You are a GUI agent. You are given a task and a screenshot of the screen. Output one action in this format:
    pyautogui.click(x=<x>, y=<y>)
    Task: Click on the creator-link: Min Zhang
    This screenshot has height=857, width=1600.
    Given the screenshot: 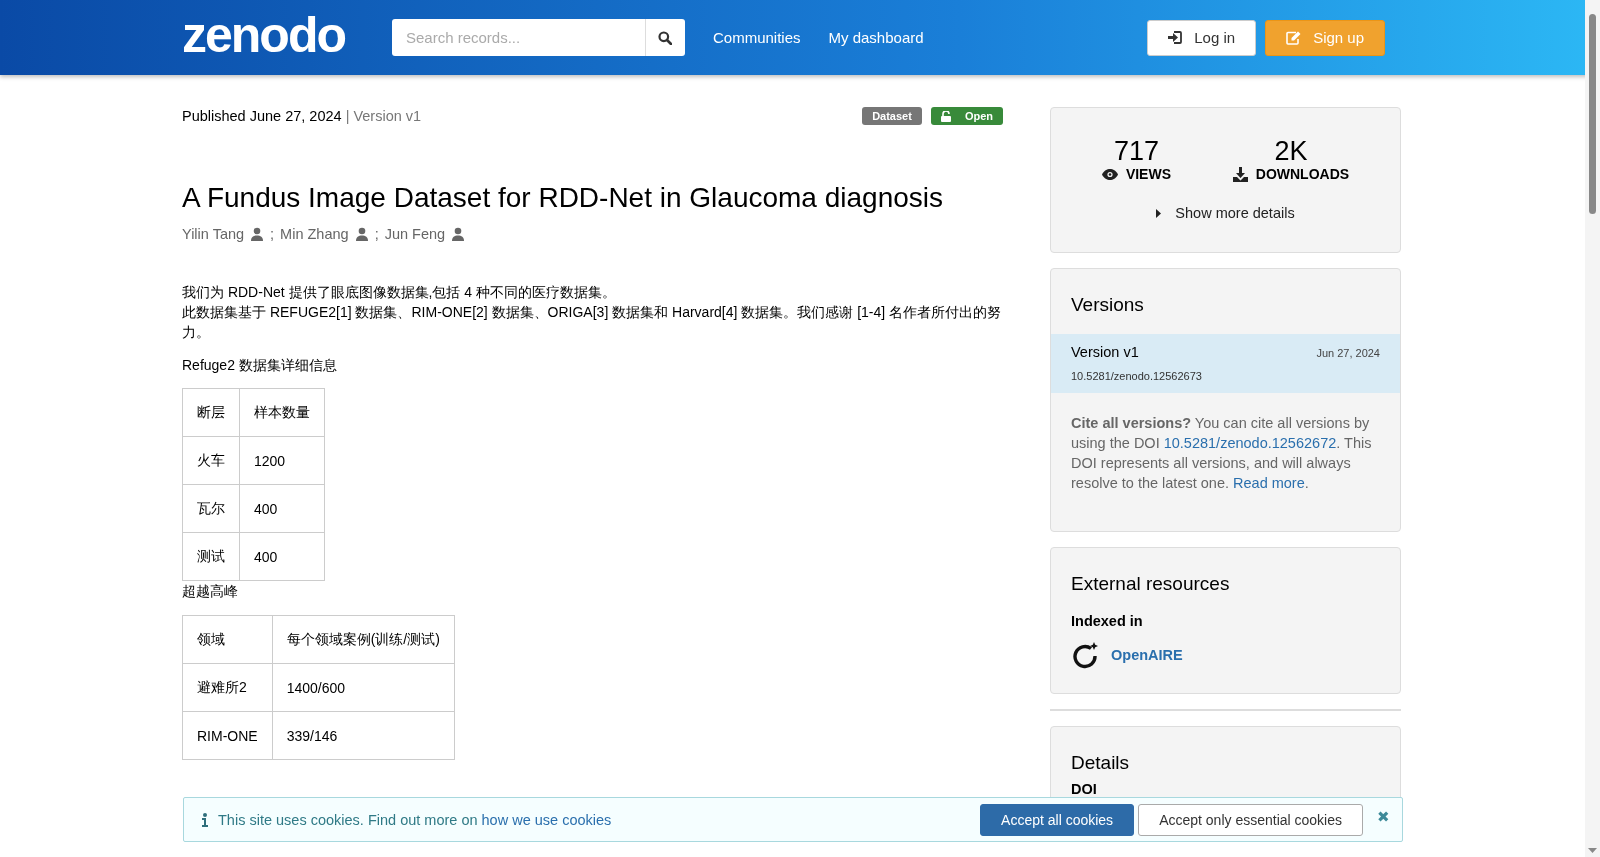 What is the action you would take?
    pyautogui.click(x=314, y=234)
    